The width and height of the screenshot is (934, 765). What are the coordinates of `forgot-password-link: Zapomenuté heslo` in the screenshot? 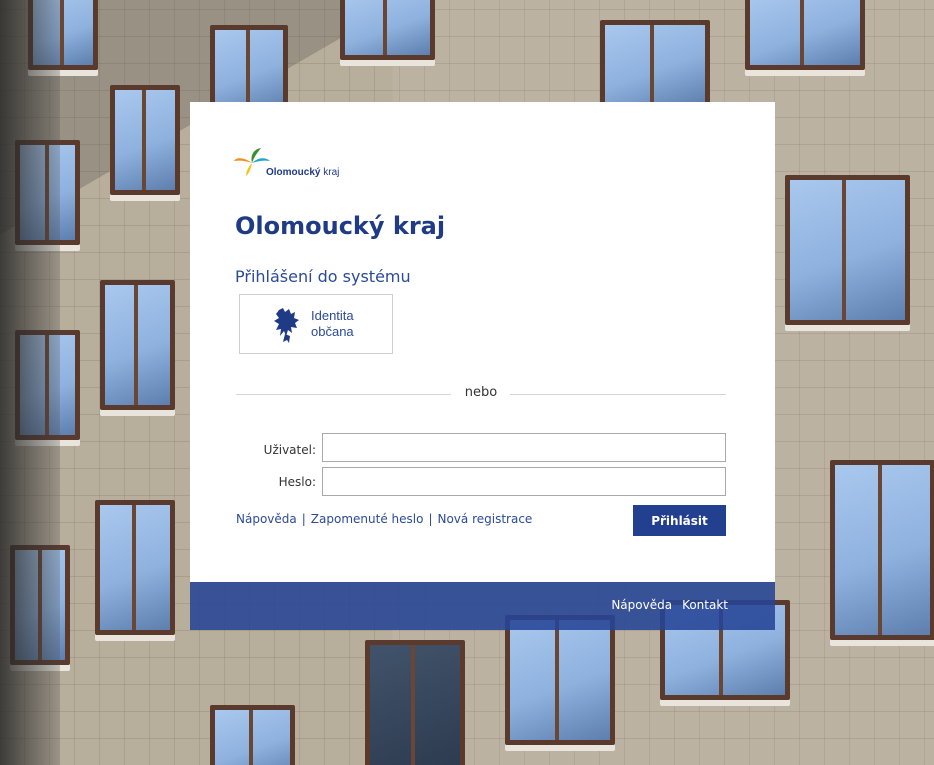 It's located at (367, 519).